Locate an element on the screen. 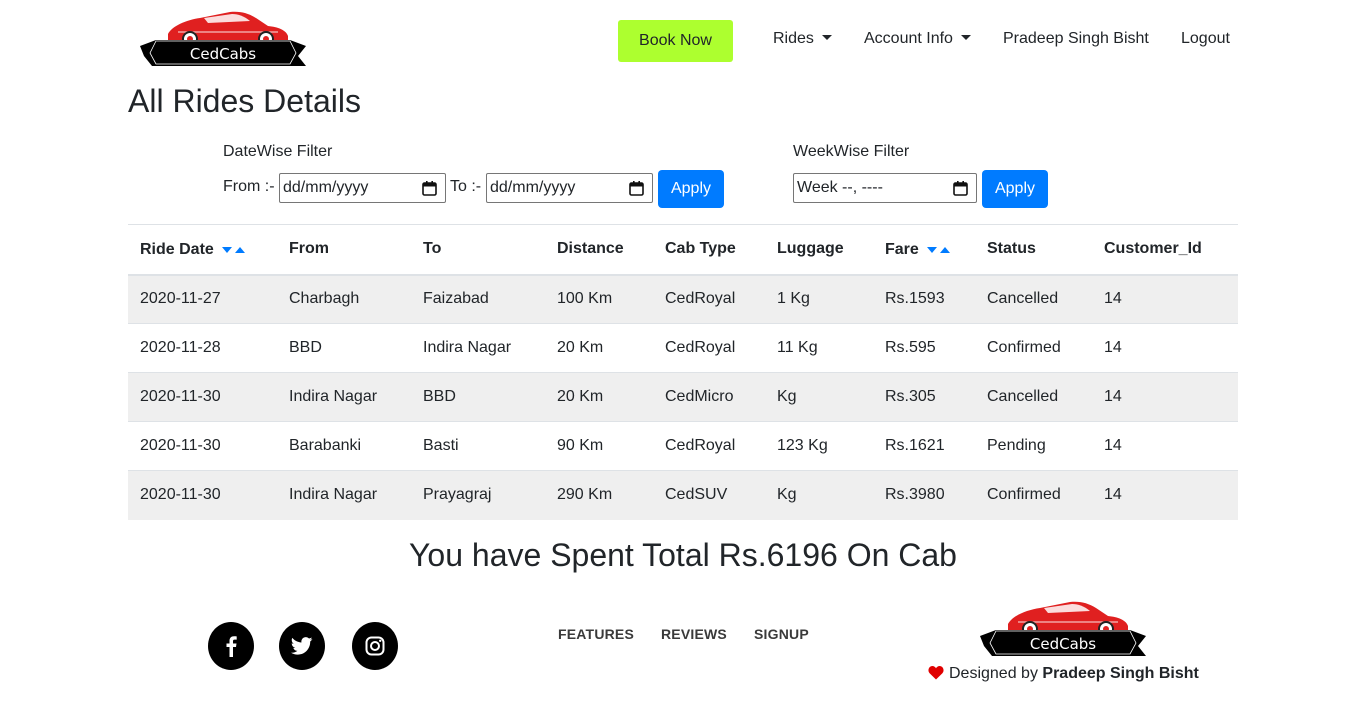 The width and height of the screenshot is (1366, 727). facebook-link is located at coordinates (231, 646).